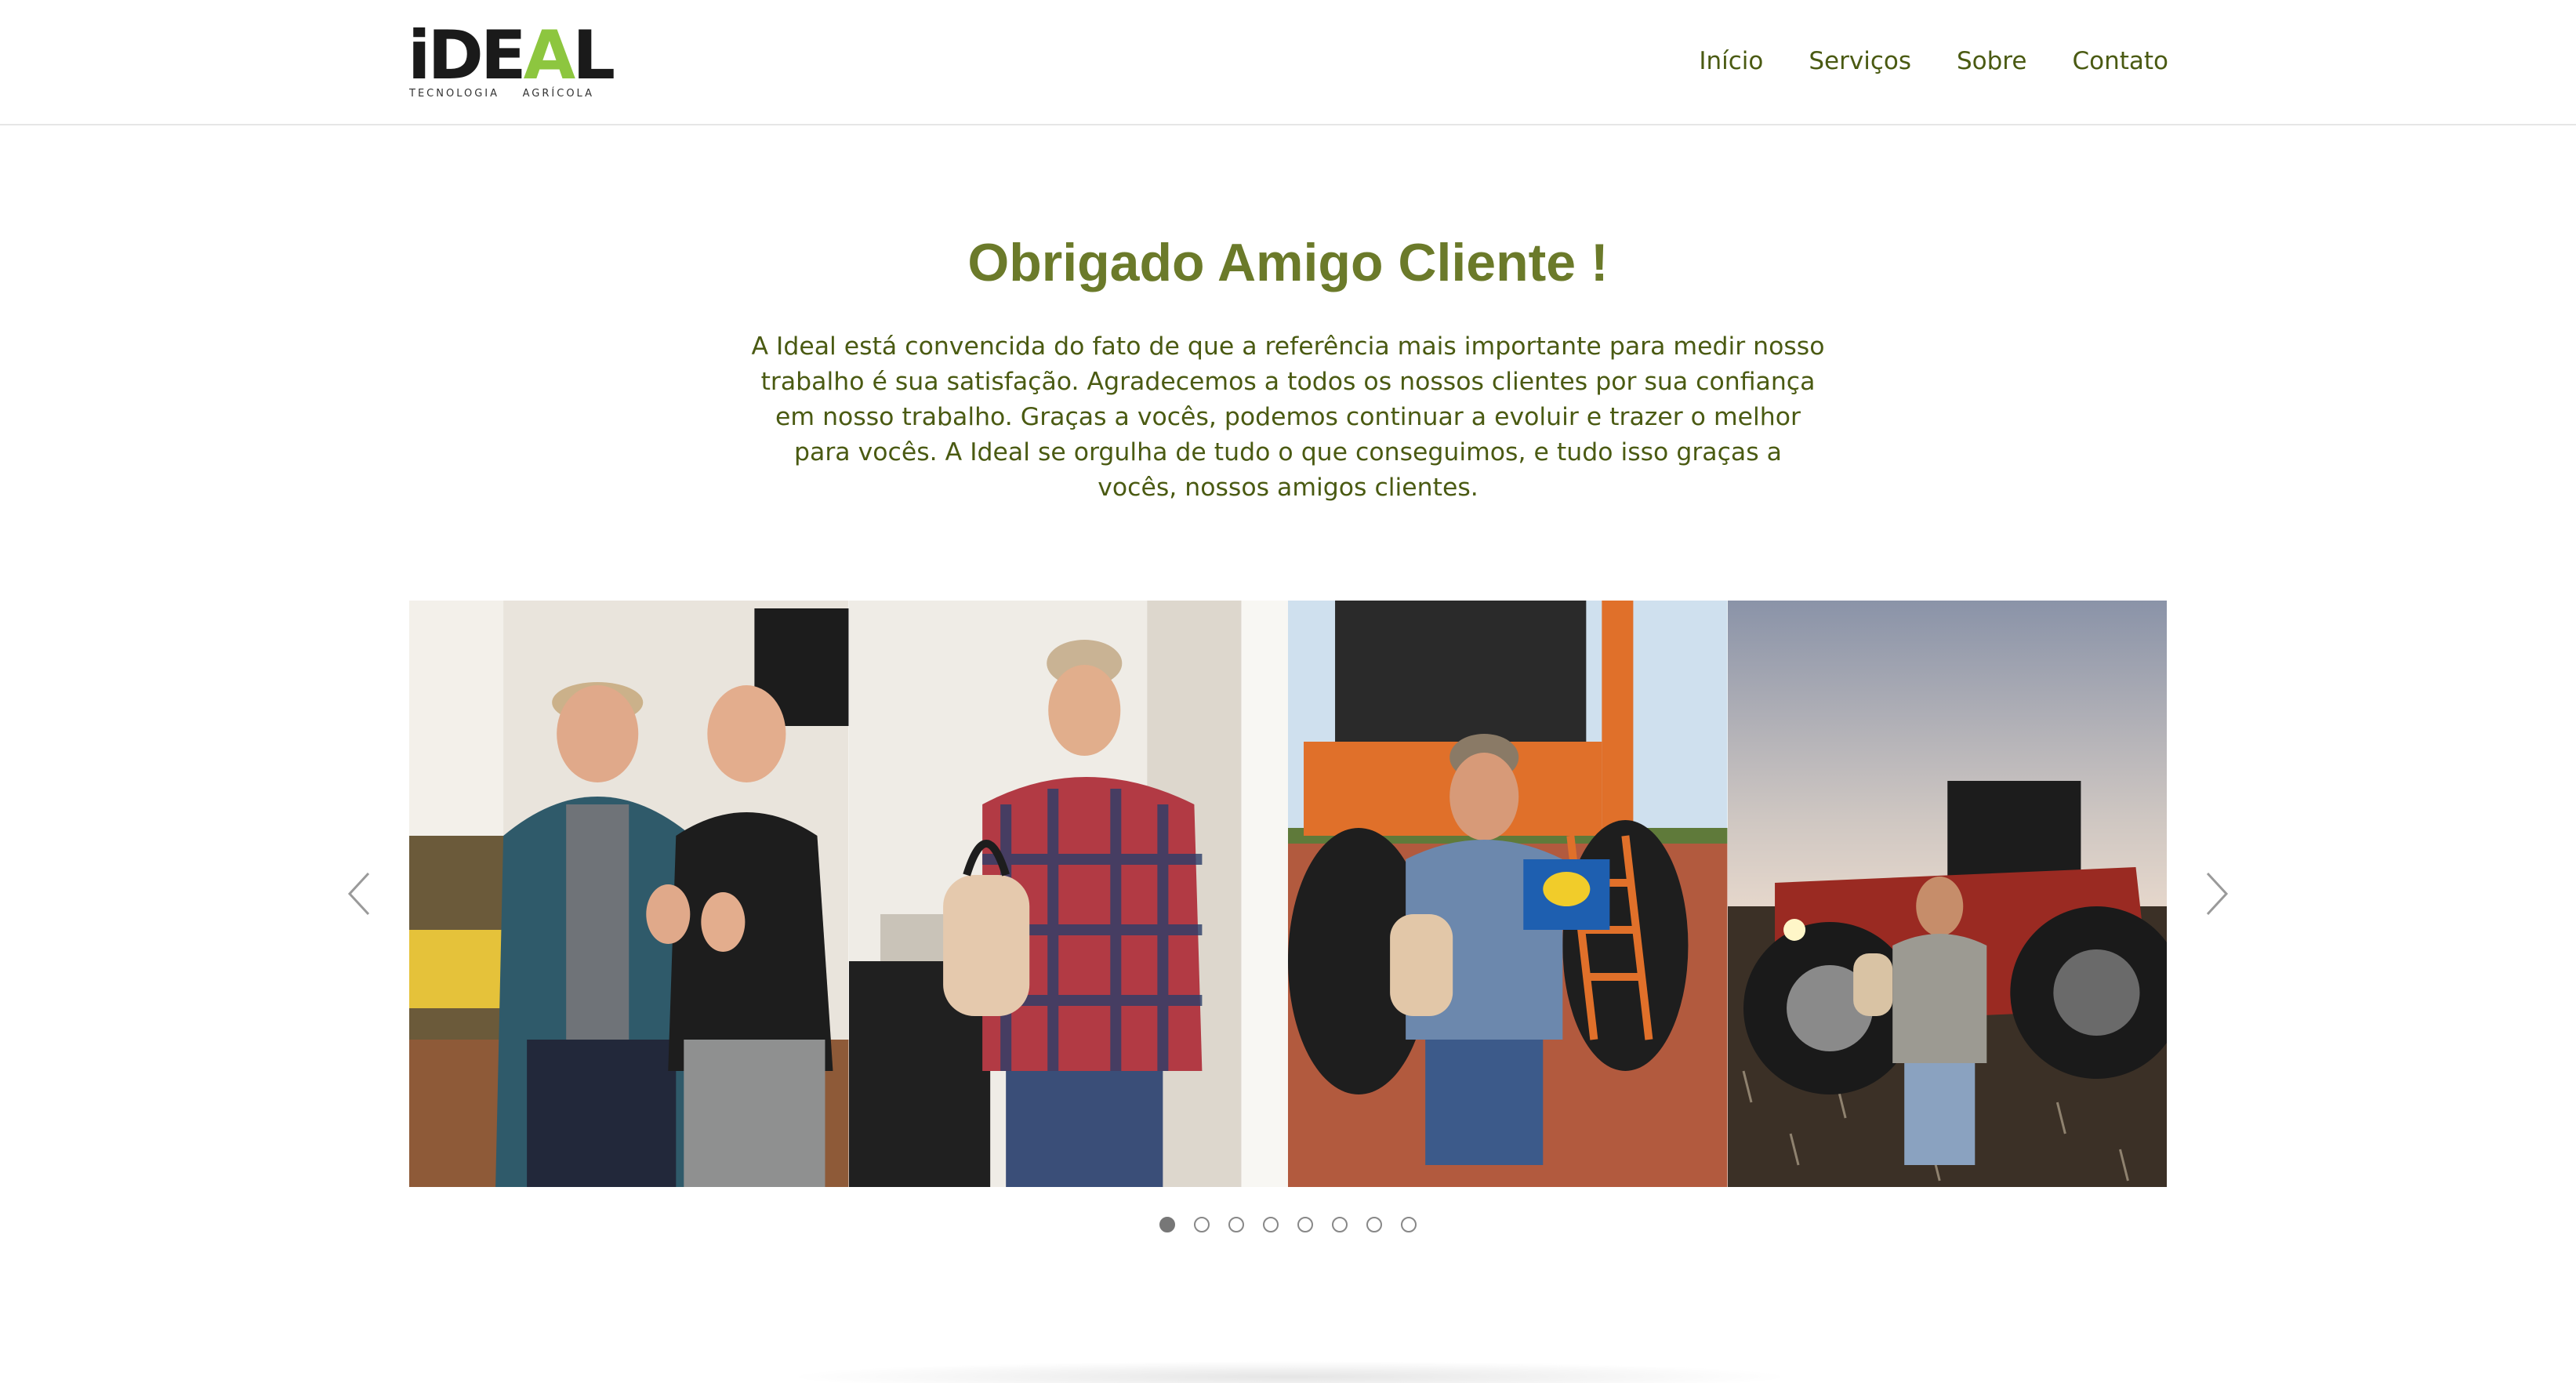 The height and width of the screenshot is (1383, 2576). What do you see at coordinates (467, 55) in the screenshot?
I see `logo-word-left: iDE` at bounding box center [467, 55].